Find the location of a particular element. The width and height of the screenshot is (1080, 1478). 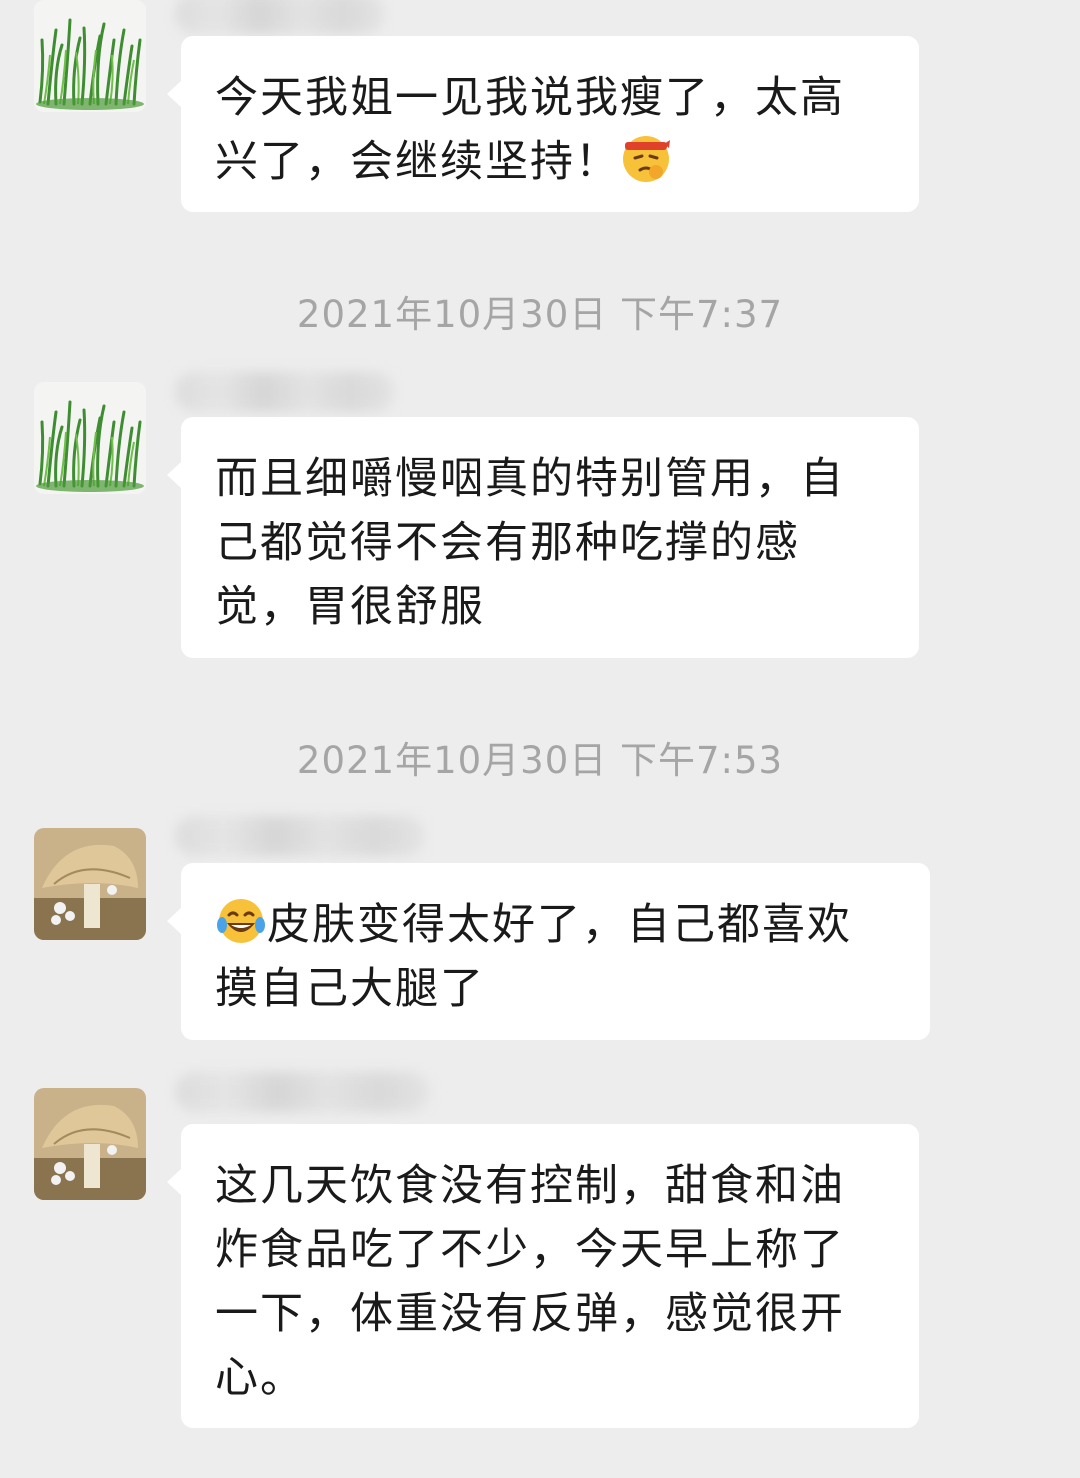

message-text: 皮肤变得太好了，自己都喜欢摸自己大腿了 is located at coordinates (533, 957).